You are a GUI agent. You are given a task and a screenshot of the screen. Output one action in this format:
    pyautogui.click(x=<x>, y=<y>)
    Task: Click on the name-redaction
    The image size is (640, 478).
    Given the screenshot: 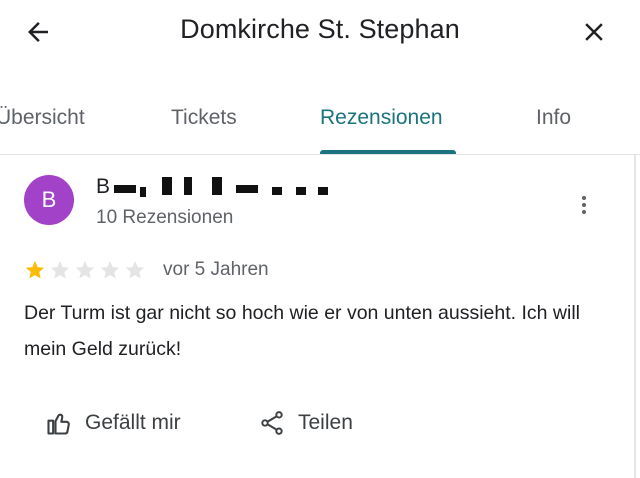 What is the action you would take?
    pyautogui.click(x=222, y=188)
    